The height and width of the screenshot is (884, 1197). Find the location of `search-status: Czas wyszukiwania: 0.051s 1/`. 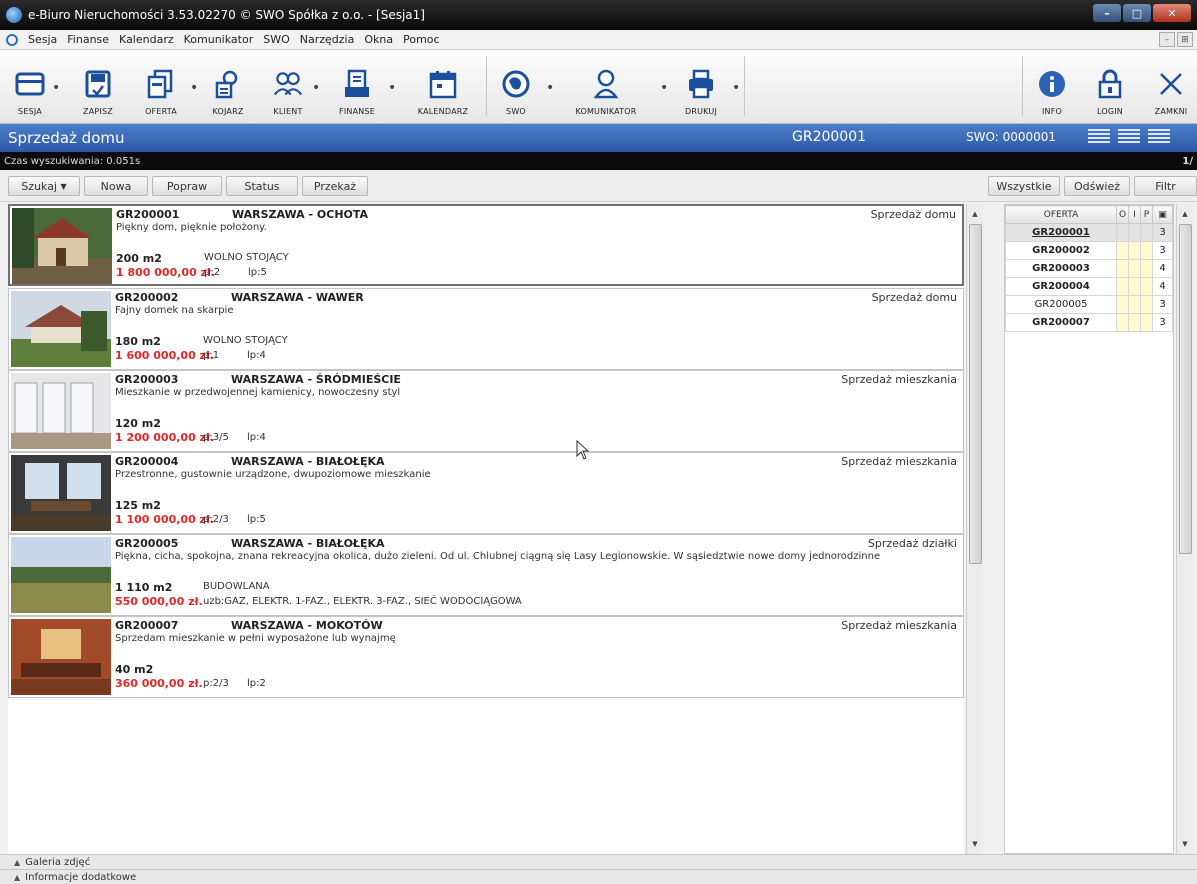

search-status: Czas wyszukiwania: 0.051s 1/ is located at coordinates (598, 161).